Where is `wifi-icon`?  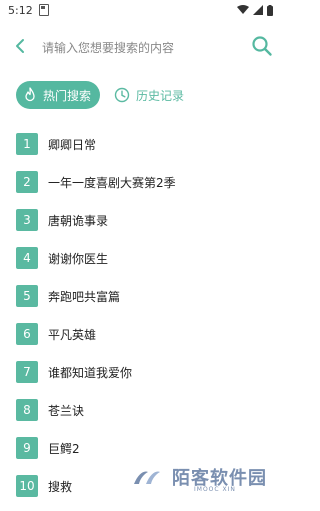 wifi-icon is located at coordinates (243, 9).